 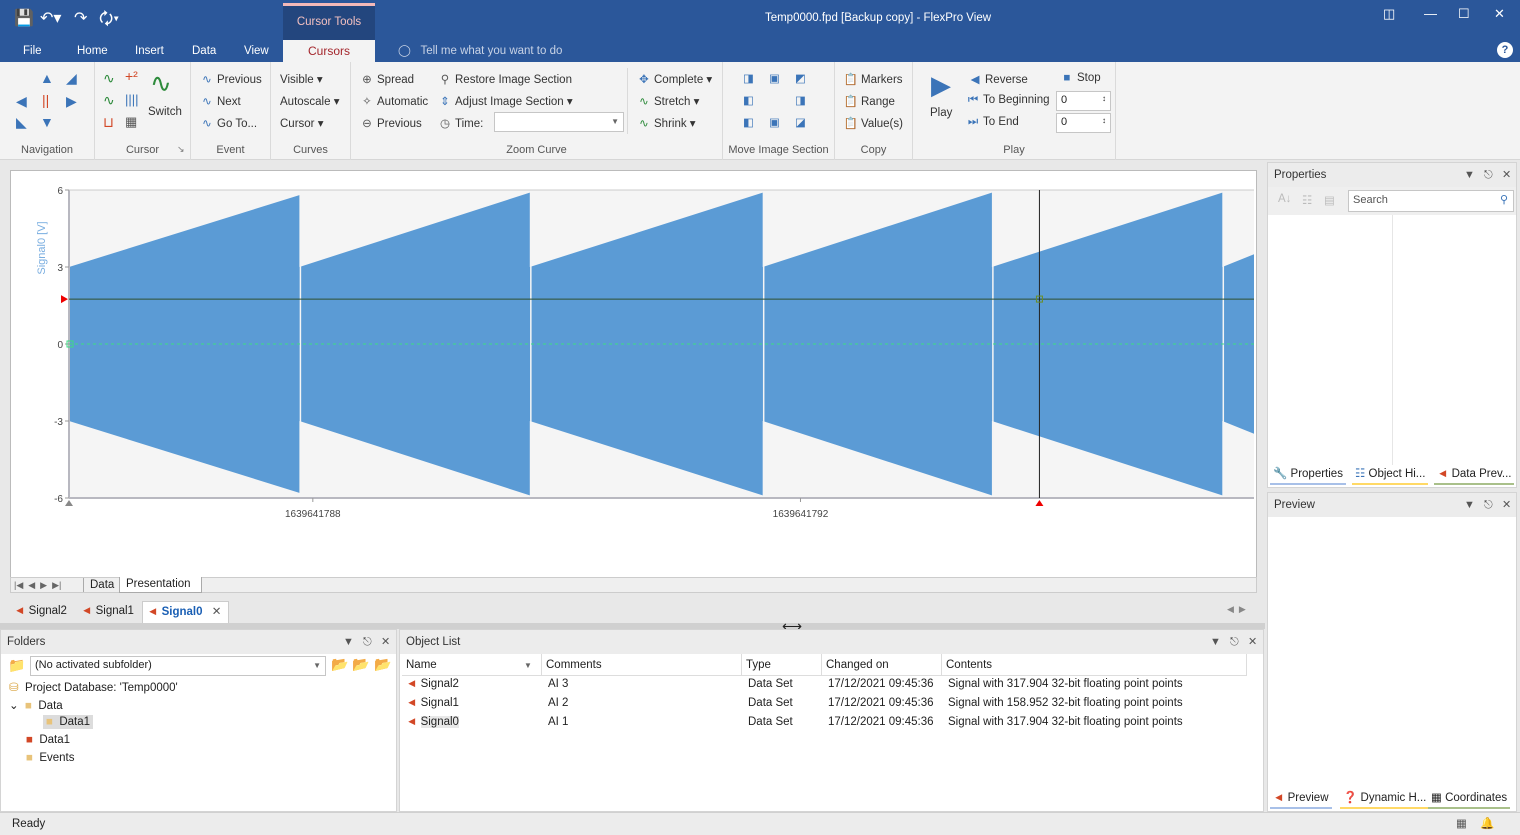 I want to click on cursor-reset-icon: ⊔, so click(x=108, y=122).